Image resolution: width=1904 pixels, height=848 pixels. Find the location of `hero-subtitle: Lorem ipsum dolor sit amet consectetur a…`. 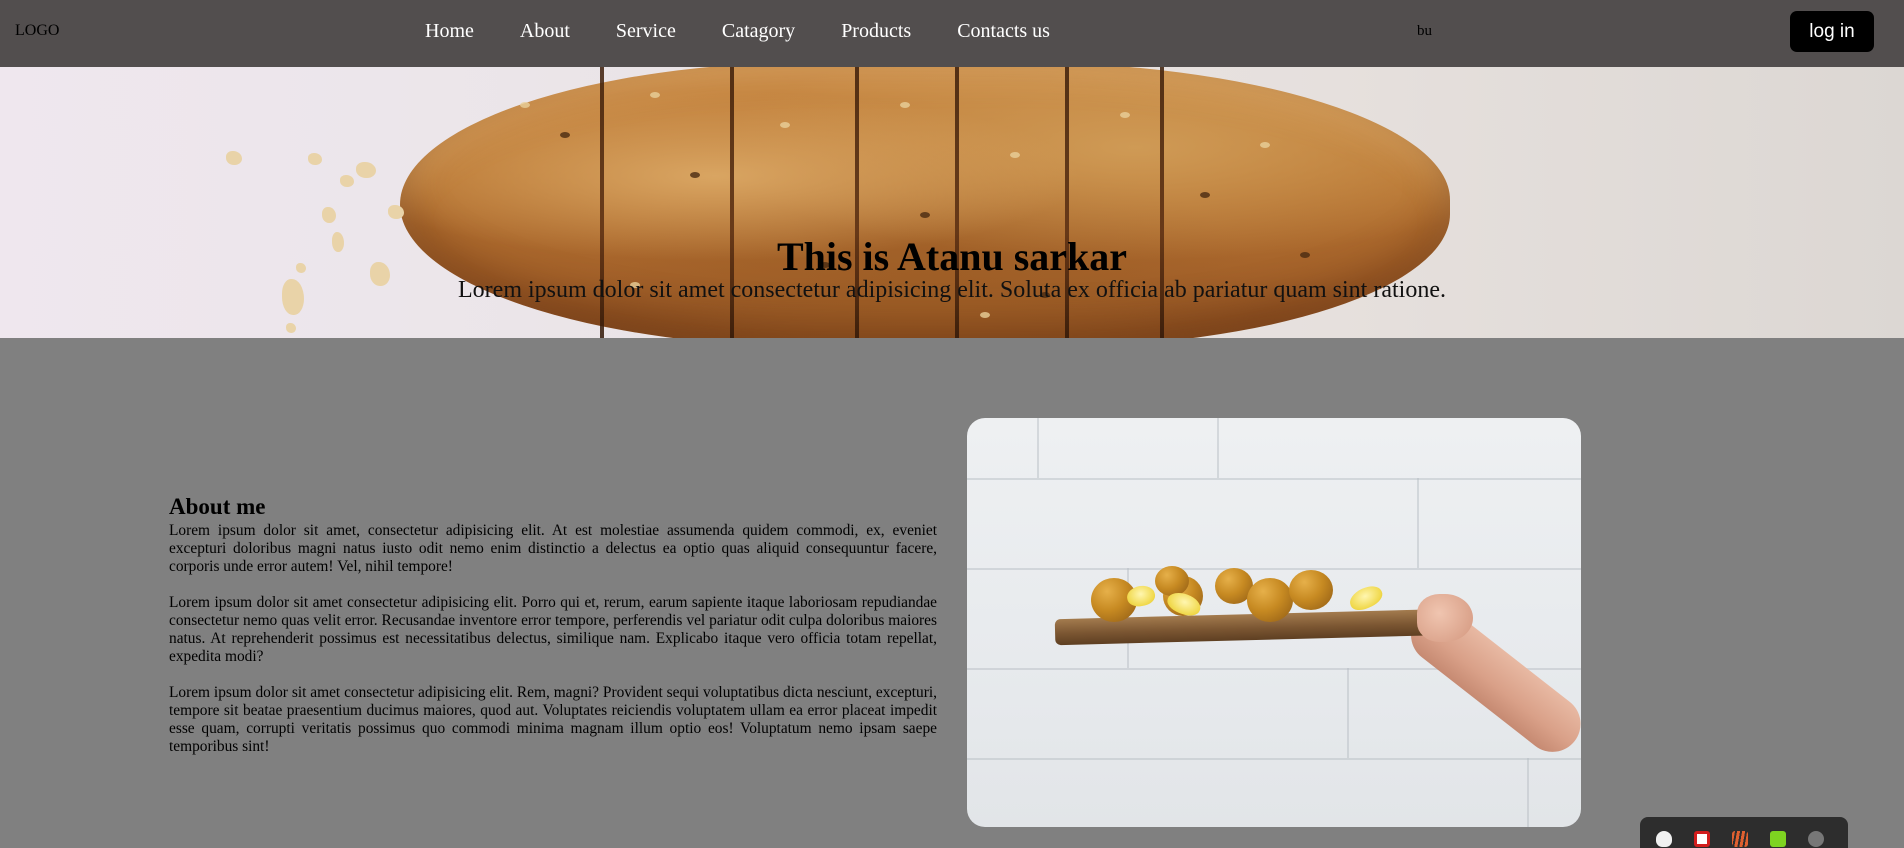

hero-subtitle: Lorem ipsum dolor sit amet consectetur a… is located at coordinates (952, 290).